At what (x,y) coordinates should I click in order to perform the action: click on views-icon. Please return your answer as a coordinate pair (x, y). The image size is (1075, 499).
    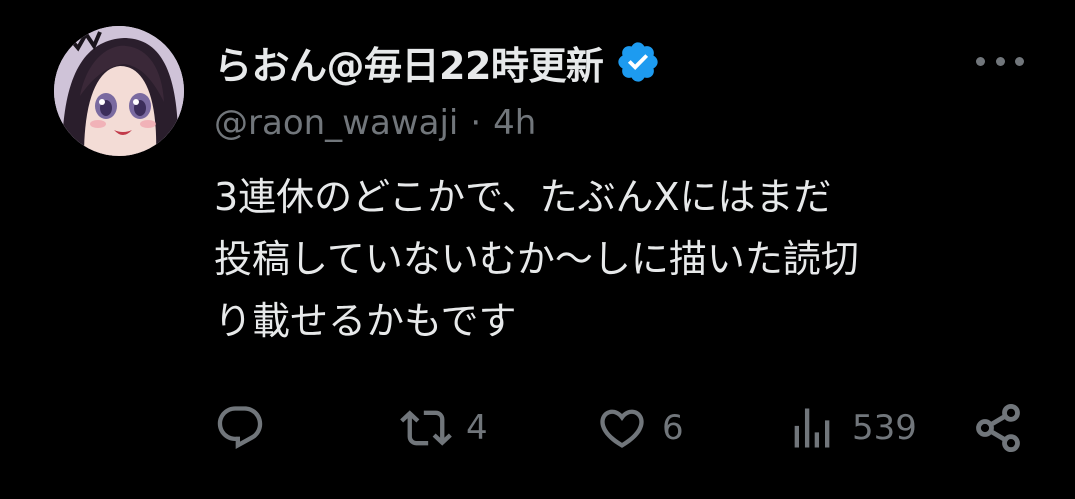
    Looking at the image, I should click on (812, 428).